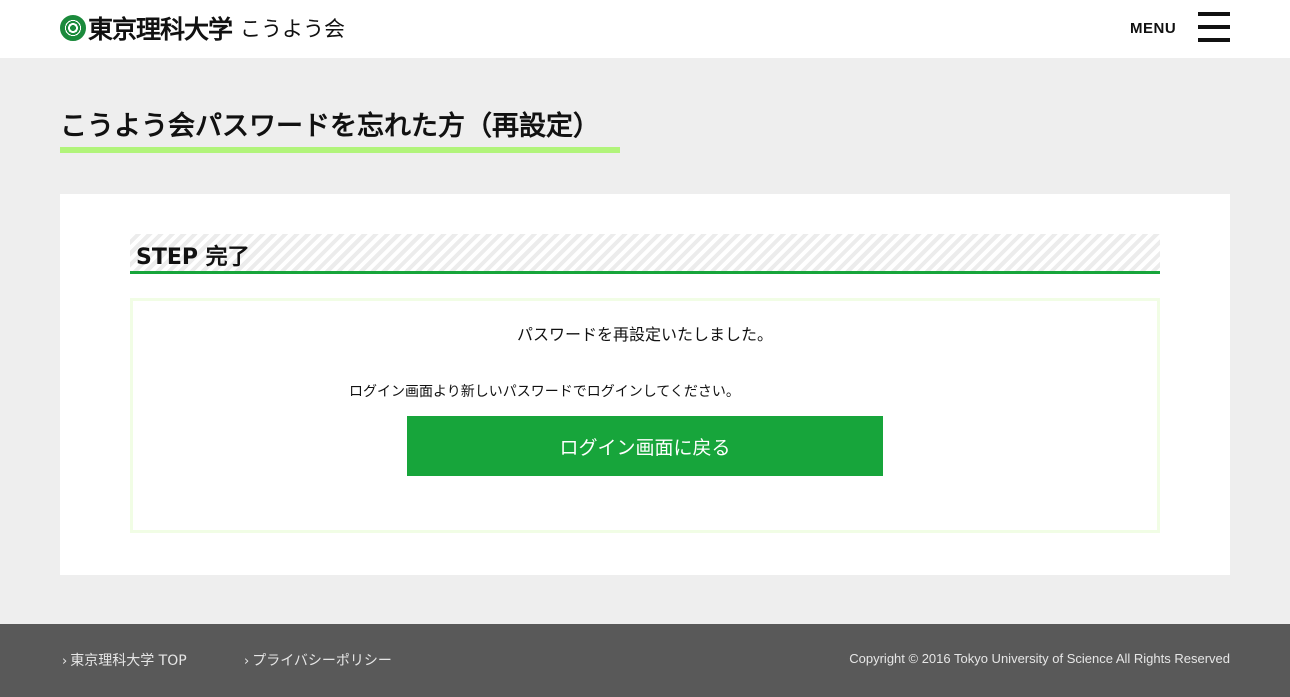 This screenshot has height=697, width=1290. What do you see at coordinates (645, 446) in the screenshot?
I see `back-to-login-button: ログイン画面に戻る` at bounding box center [645, 446].